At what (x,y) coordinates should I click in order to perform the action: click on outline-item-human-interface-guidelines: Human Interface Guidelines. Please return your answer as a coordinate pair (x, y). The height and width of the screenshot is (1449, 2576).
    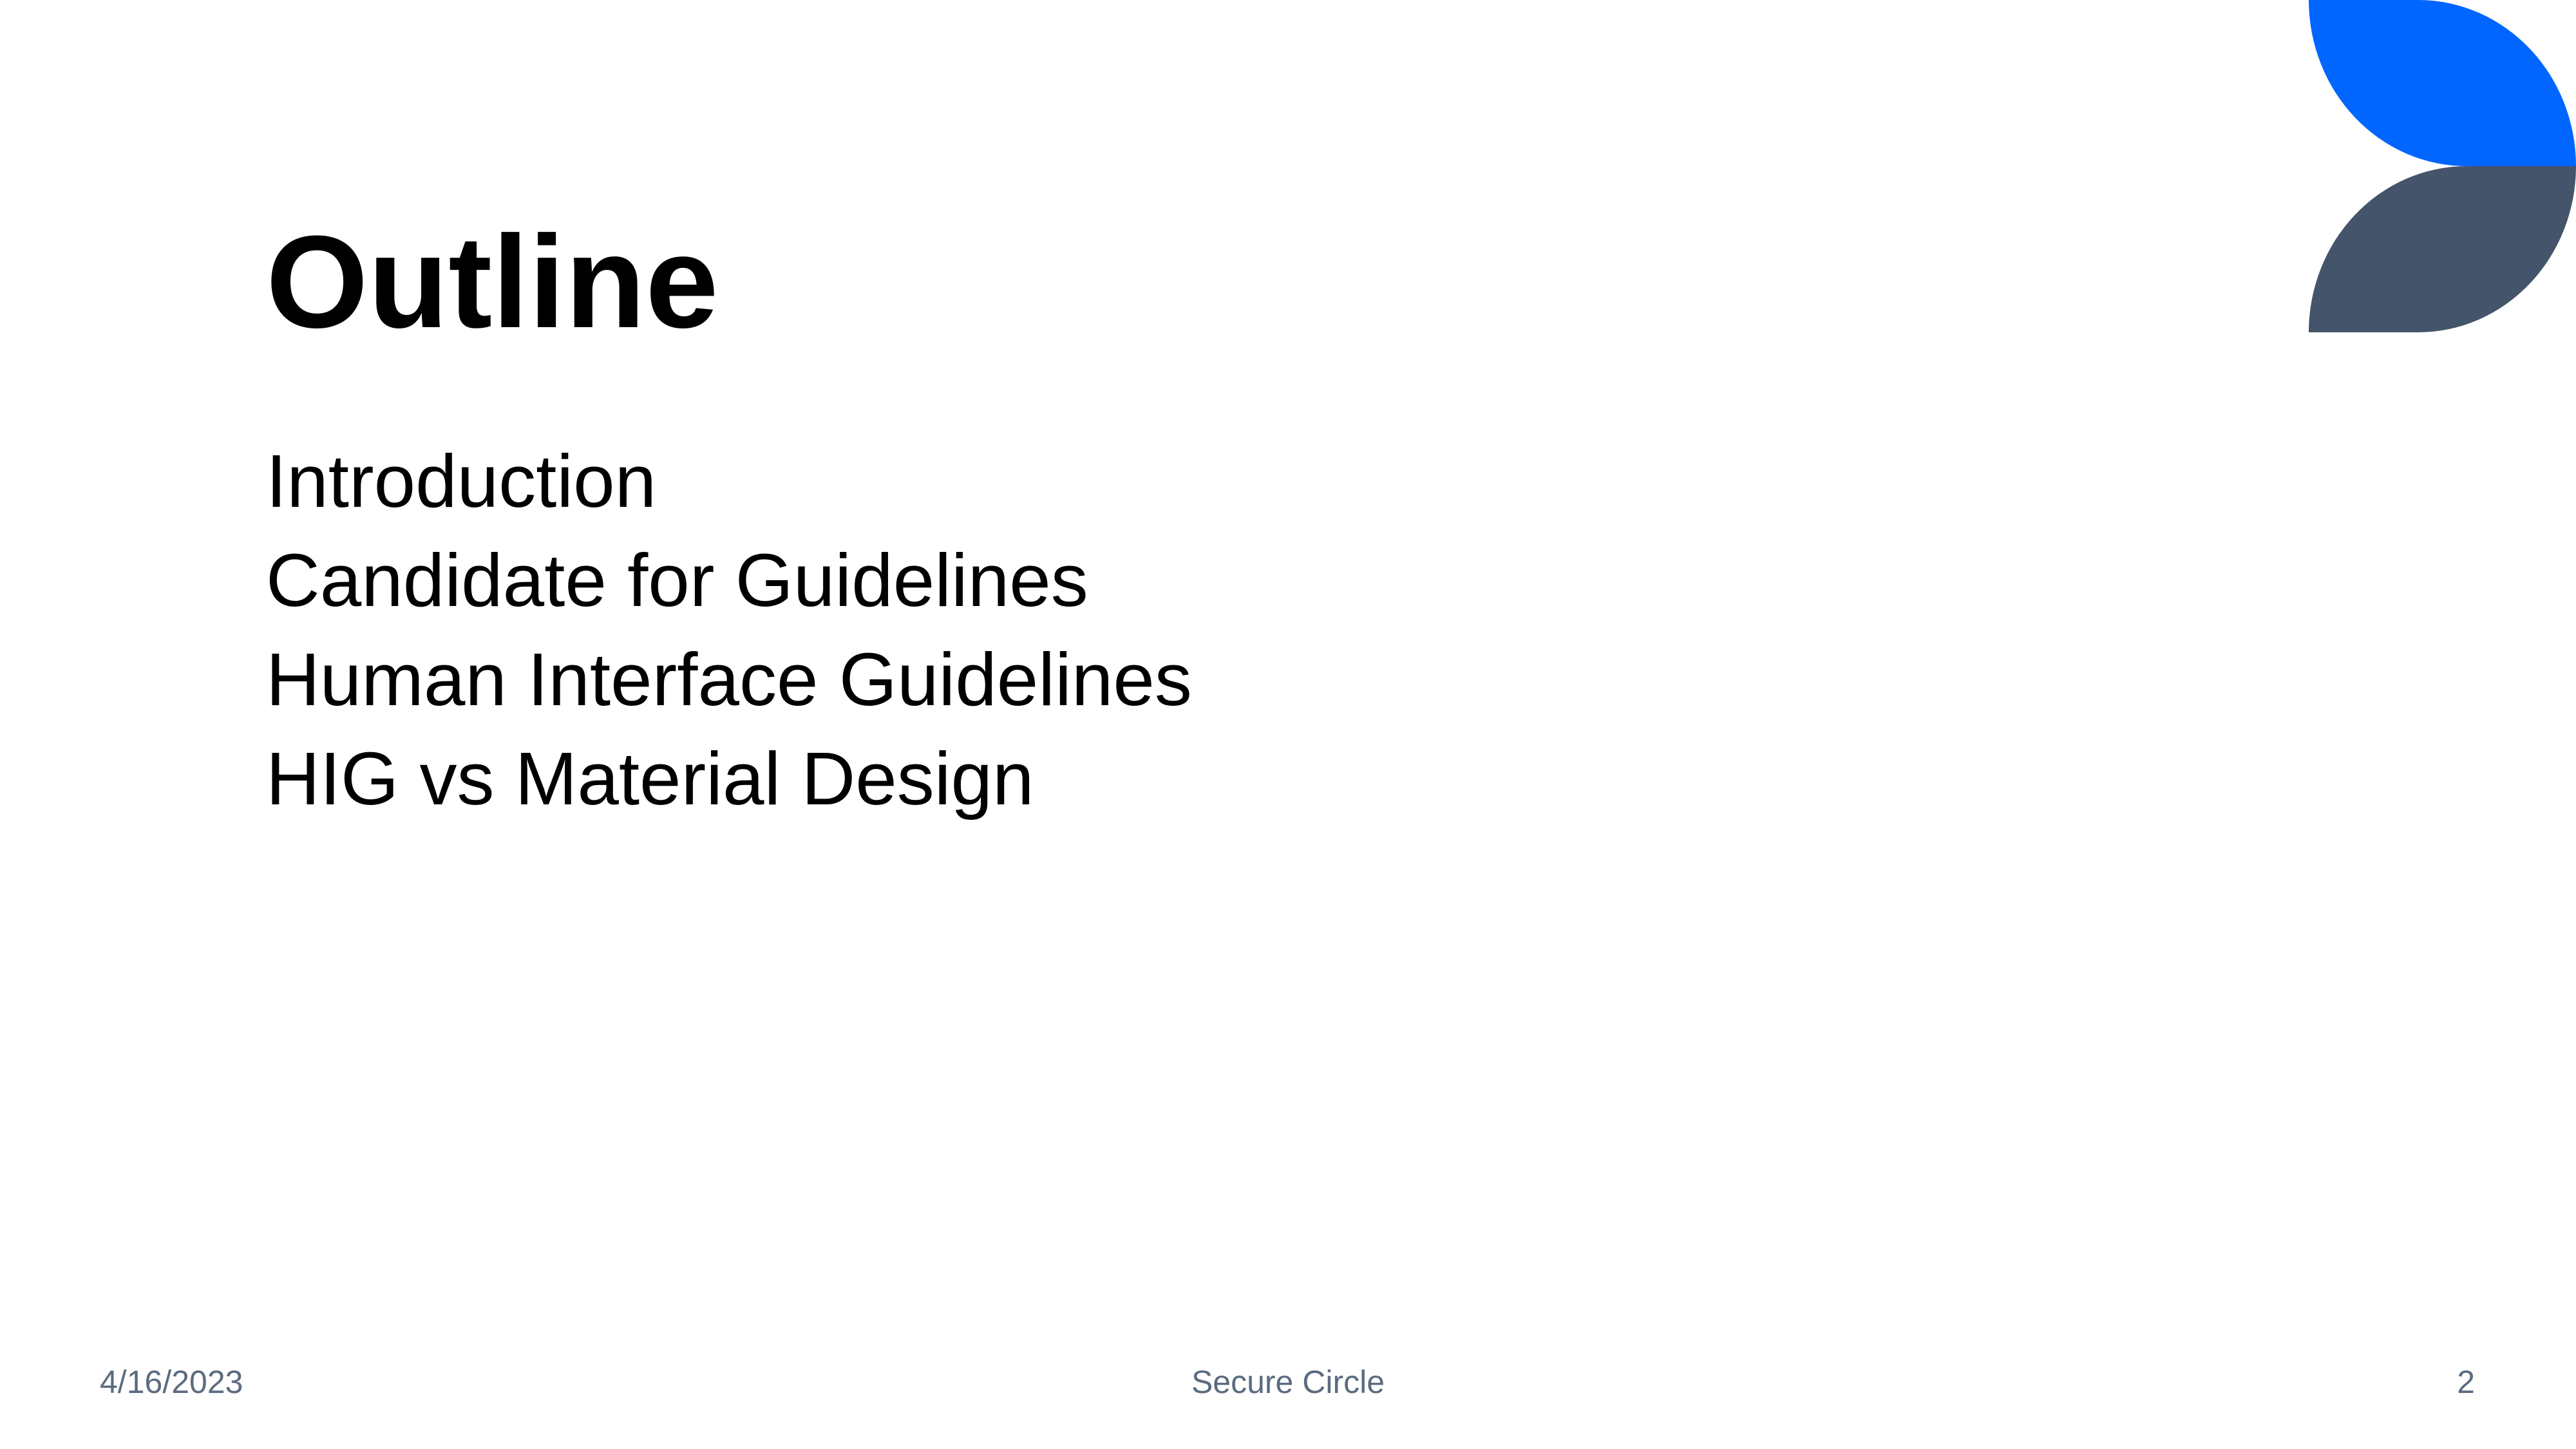
    Looking at the image, I should click on (729, 680).